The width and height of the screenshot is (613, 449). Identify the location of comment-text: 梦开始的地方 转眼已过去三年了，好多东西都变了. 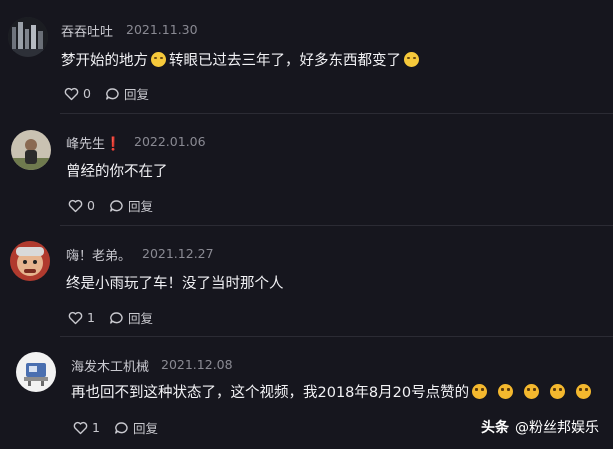
(241, 59).